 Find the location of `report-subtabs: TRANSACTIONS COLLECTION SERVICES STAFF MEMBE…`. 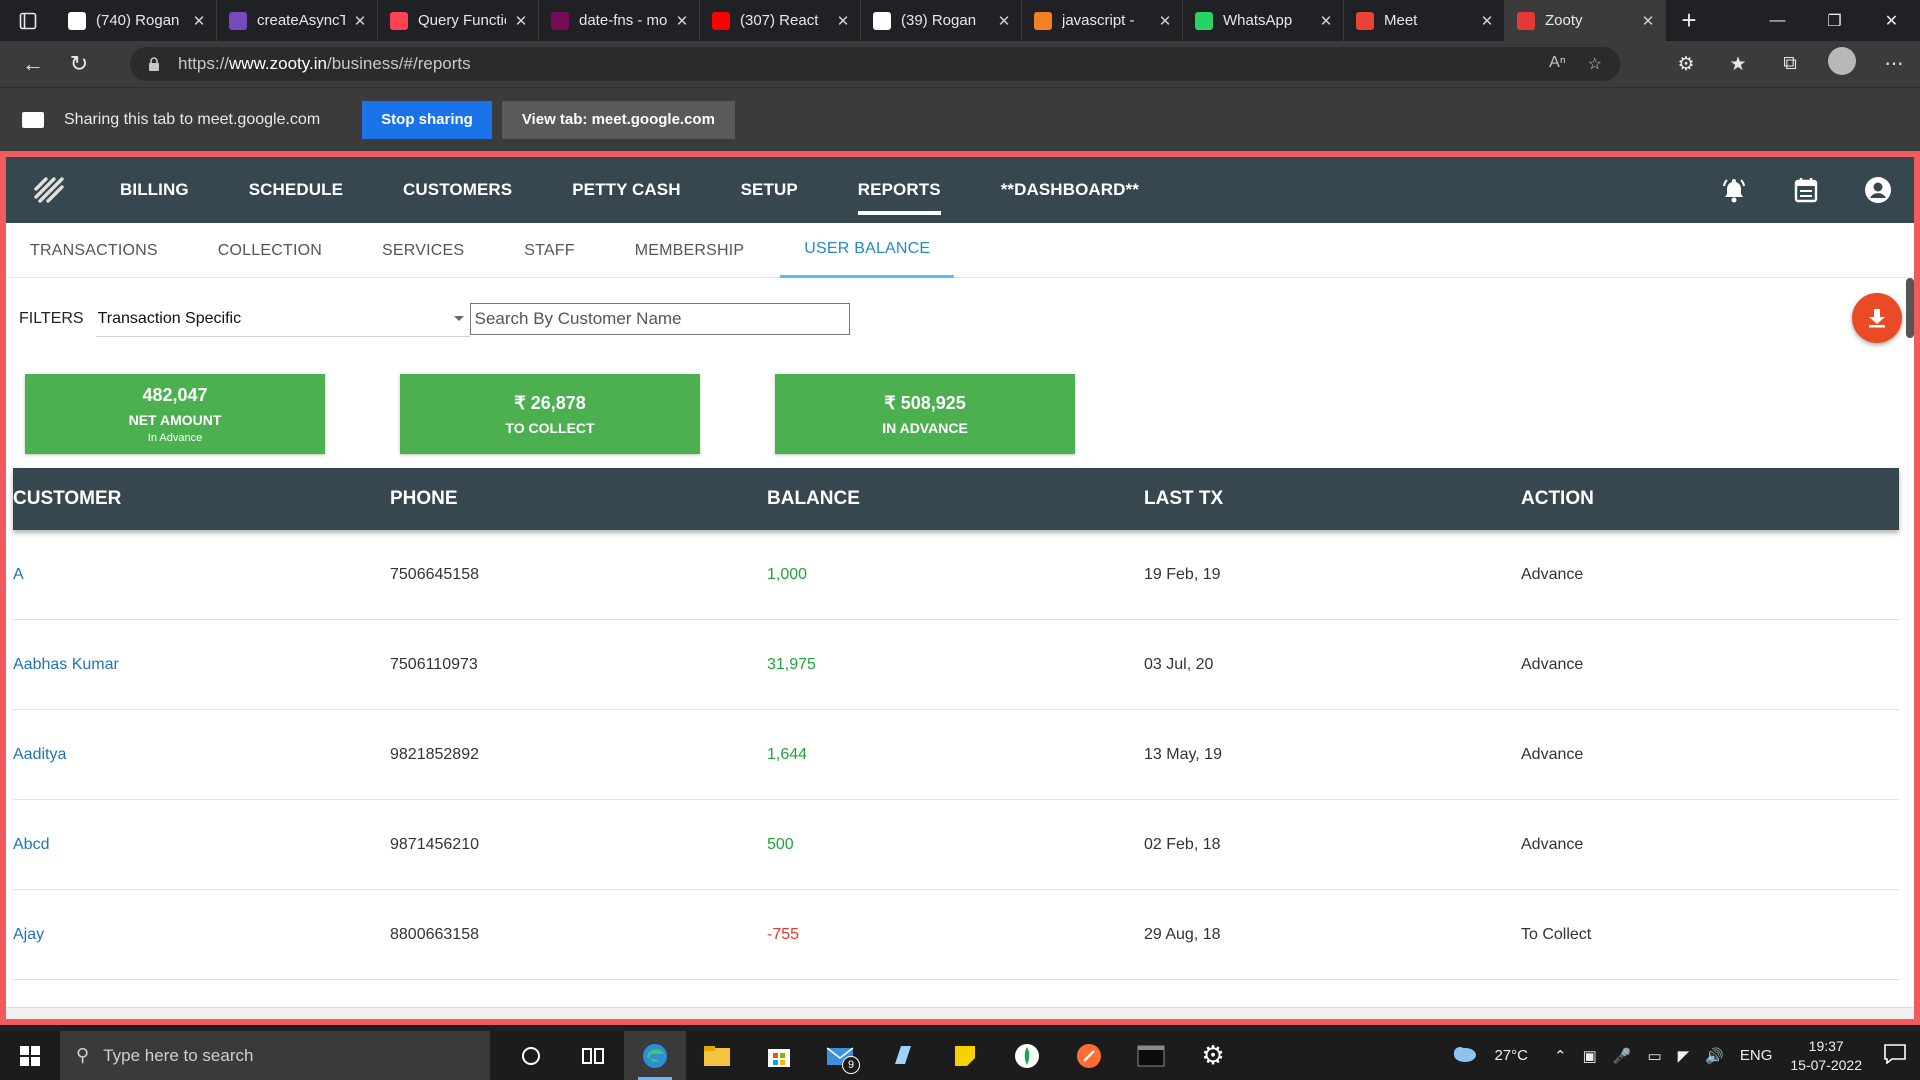

report-subtabs: TRANSACTIONS COLLECTION SERVICES STAFF MEMBE… is located at coordinates (960, 250).